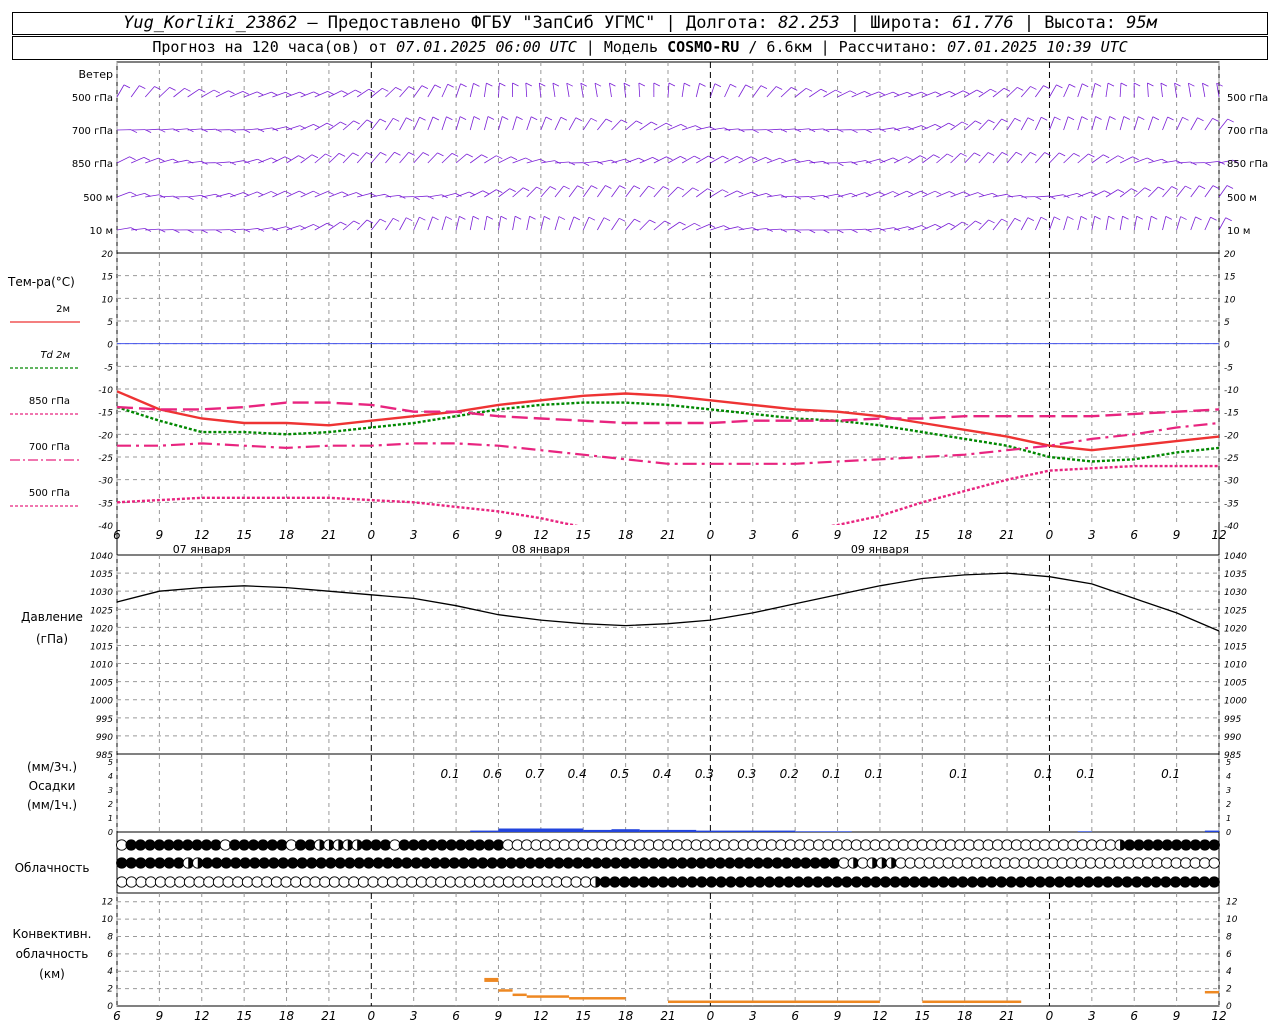 Image resolution: width=1280 pixels, height=1024 pixels. Describe the element at coordinates (583, 535) in the screenshot. I see `time-tick-mid: 15` at that location.